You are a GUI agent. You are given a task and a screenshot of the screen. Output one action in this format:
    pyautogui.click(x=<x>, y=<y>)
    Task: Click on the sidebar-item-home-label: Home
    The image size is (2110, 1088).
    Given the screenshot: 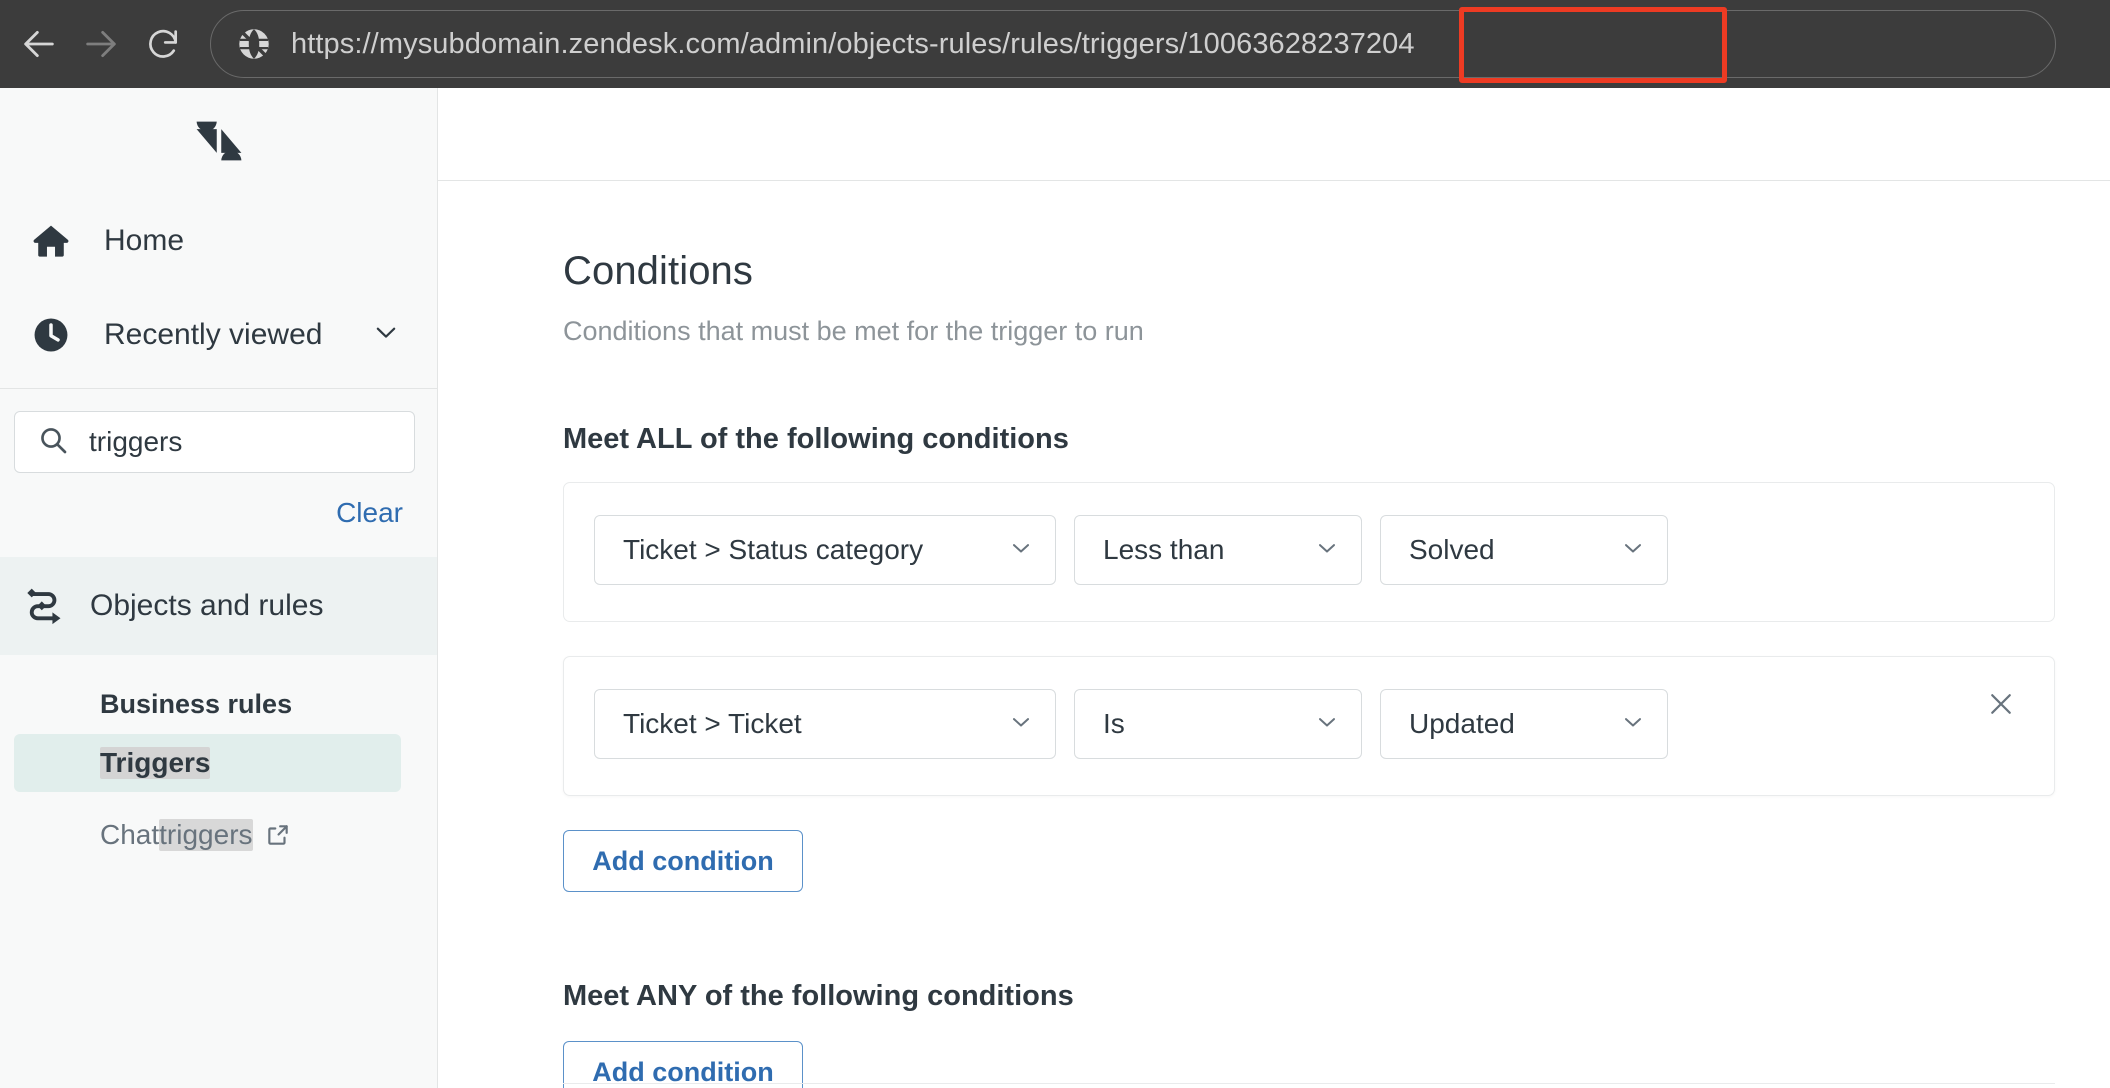 What is the action you would take?
    pyautogui.click(x=144, y=240)
    